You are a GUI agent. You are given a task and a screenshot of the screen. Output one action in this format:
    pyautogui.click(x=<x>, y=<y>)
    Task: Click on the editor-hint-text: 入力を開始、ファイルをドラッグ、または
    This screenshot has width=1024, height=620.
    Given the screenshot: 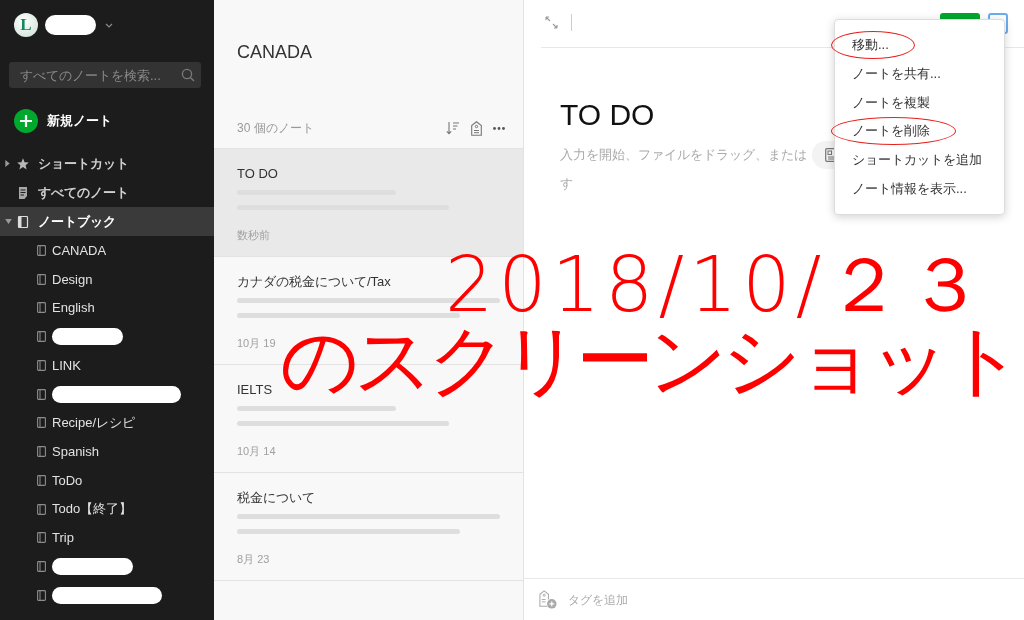 What is the action you would take?
    pyautogui.click(x=683, y=155)
    